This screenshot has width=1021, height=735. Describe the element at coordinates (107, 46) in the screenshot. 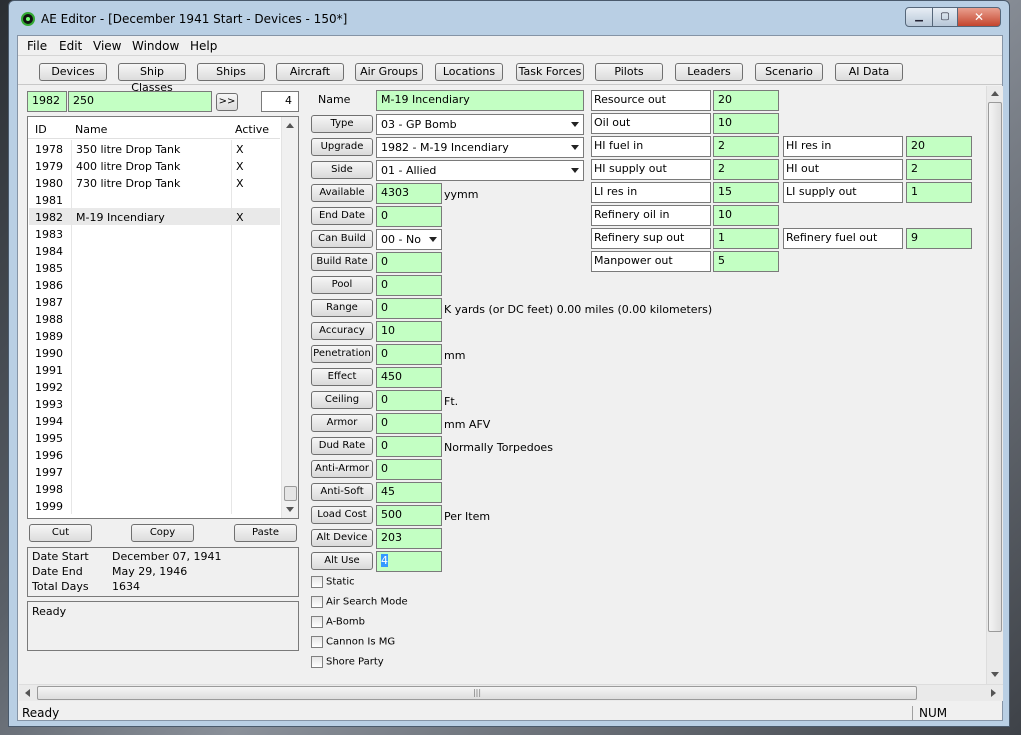

I see `menu-view: View` at that location.